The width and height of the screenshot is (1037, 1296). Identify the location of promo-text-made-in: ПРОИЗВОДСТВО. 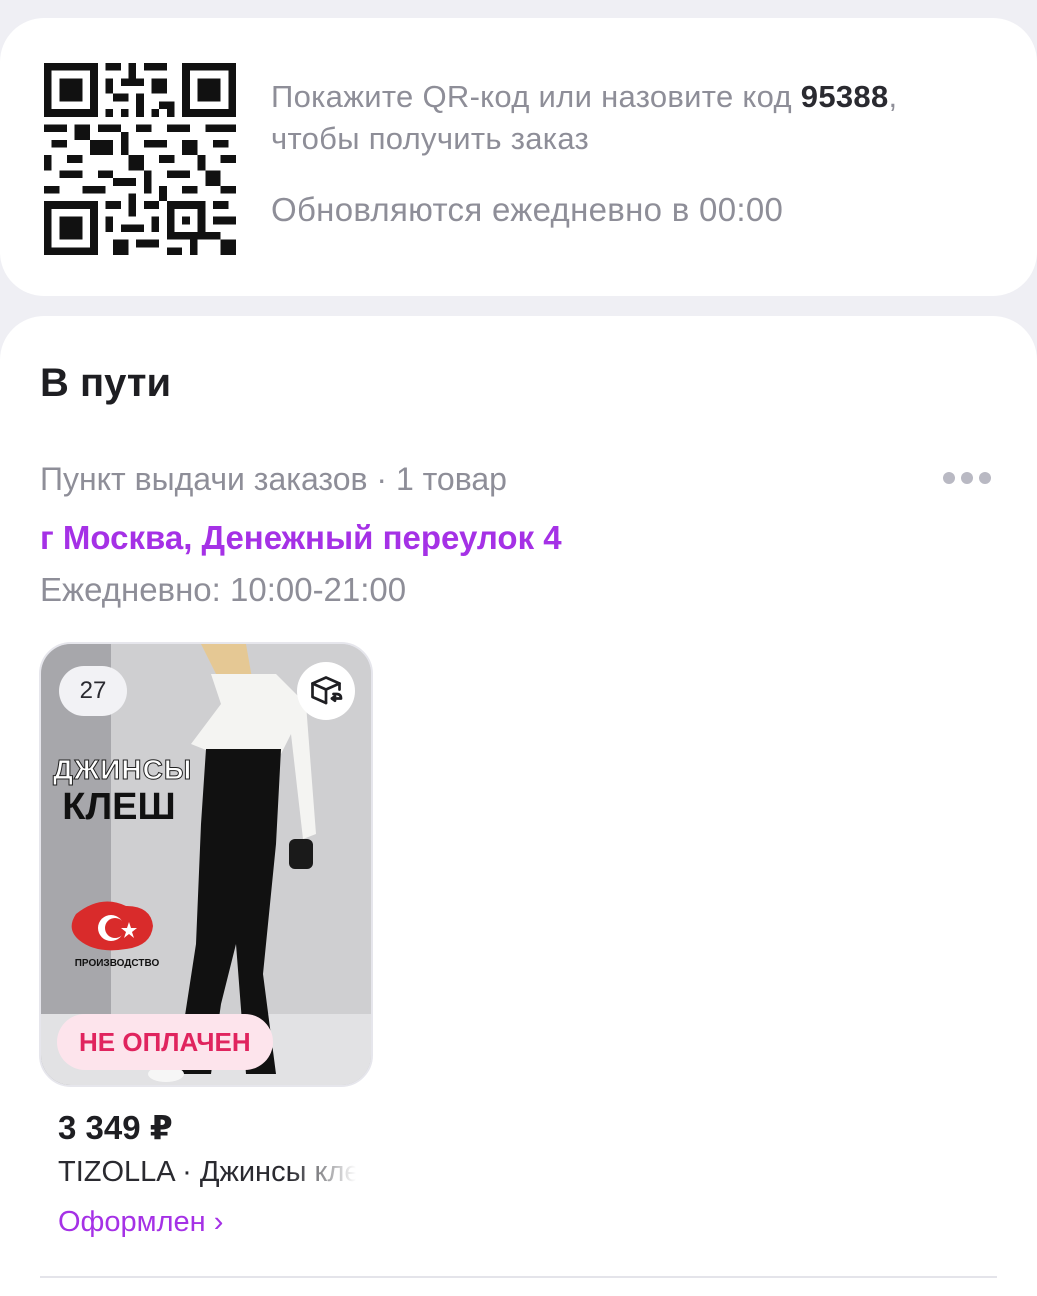
(117, 963).